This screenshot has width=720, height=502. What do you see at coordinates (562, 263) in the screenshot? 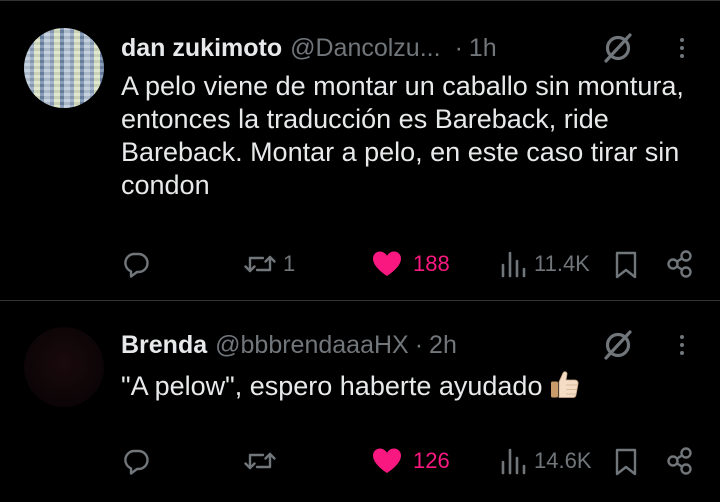
I see `view-count: 11.4K` at bounding box center [562, 263].